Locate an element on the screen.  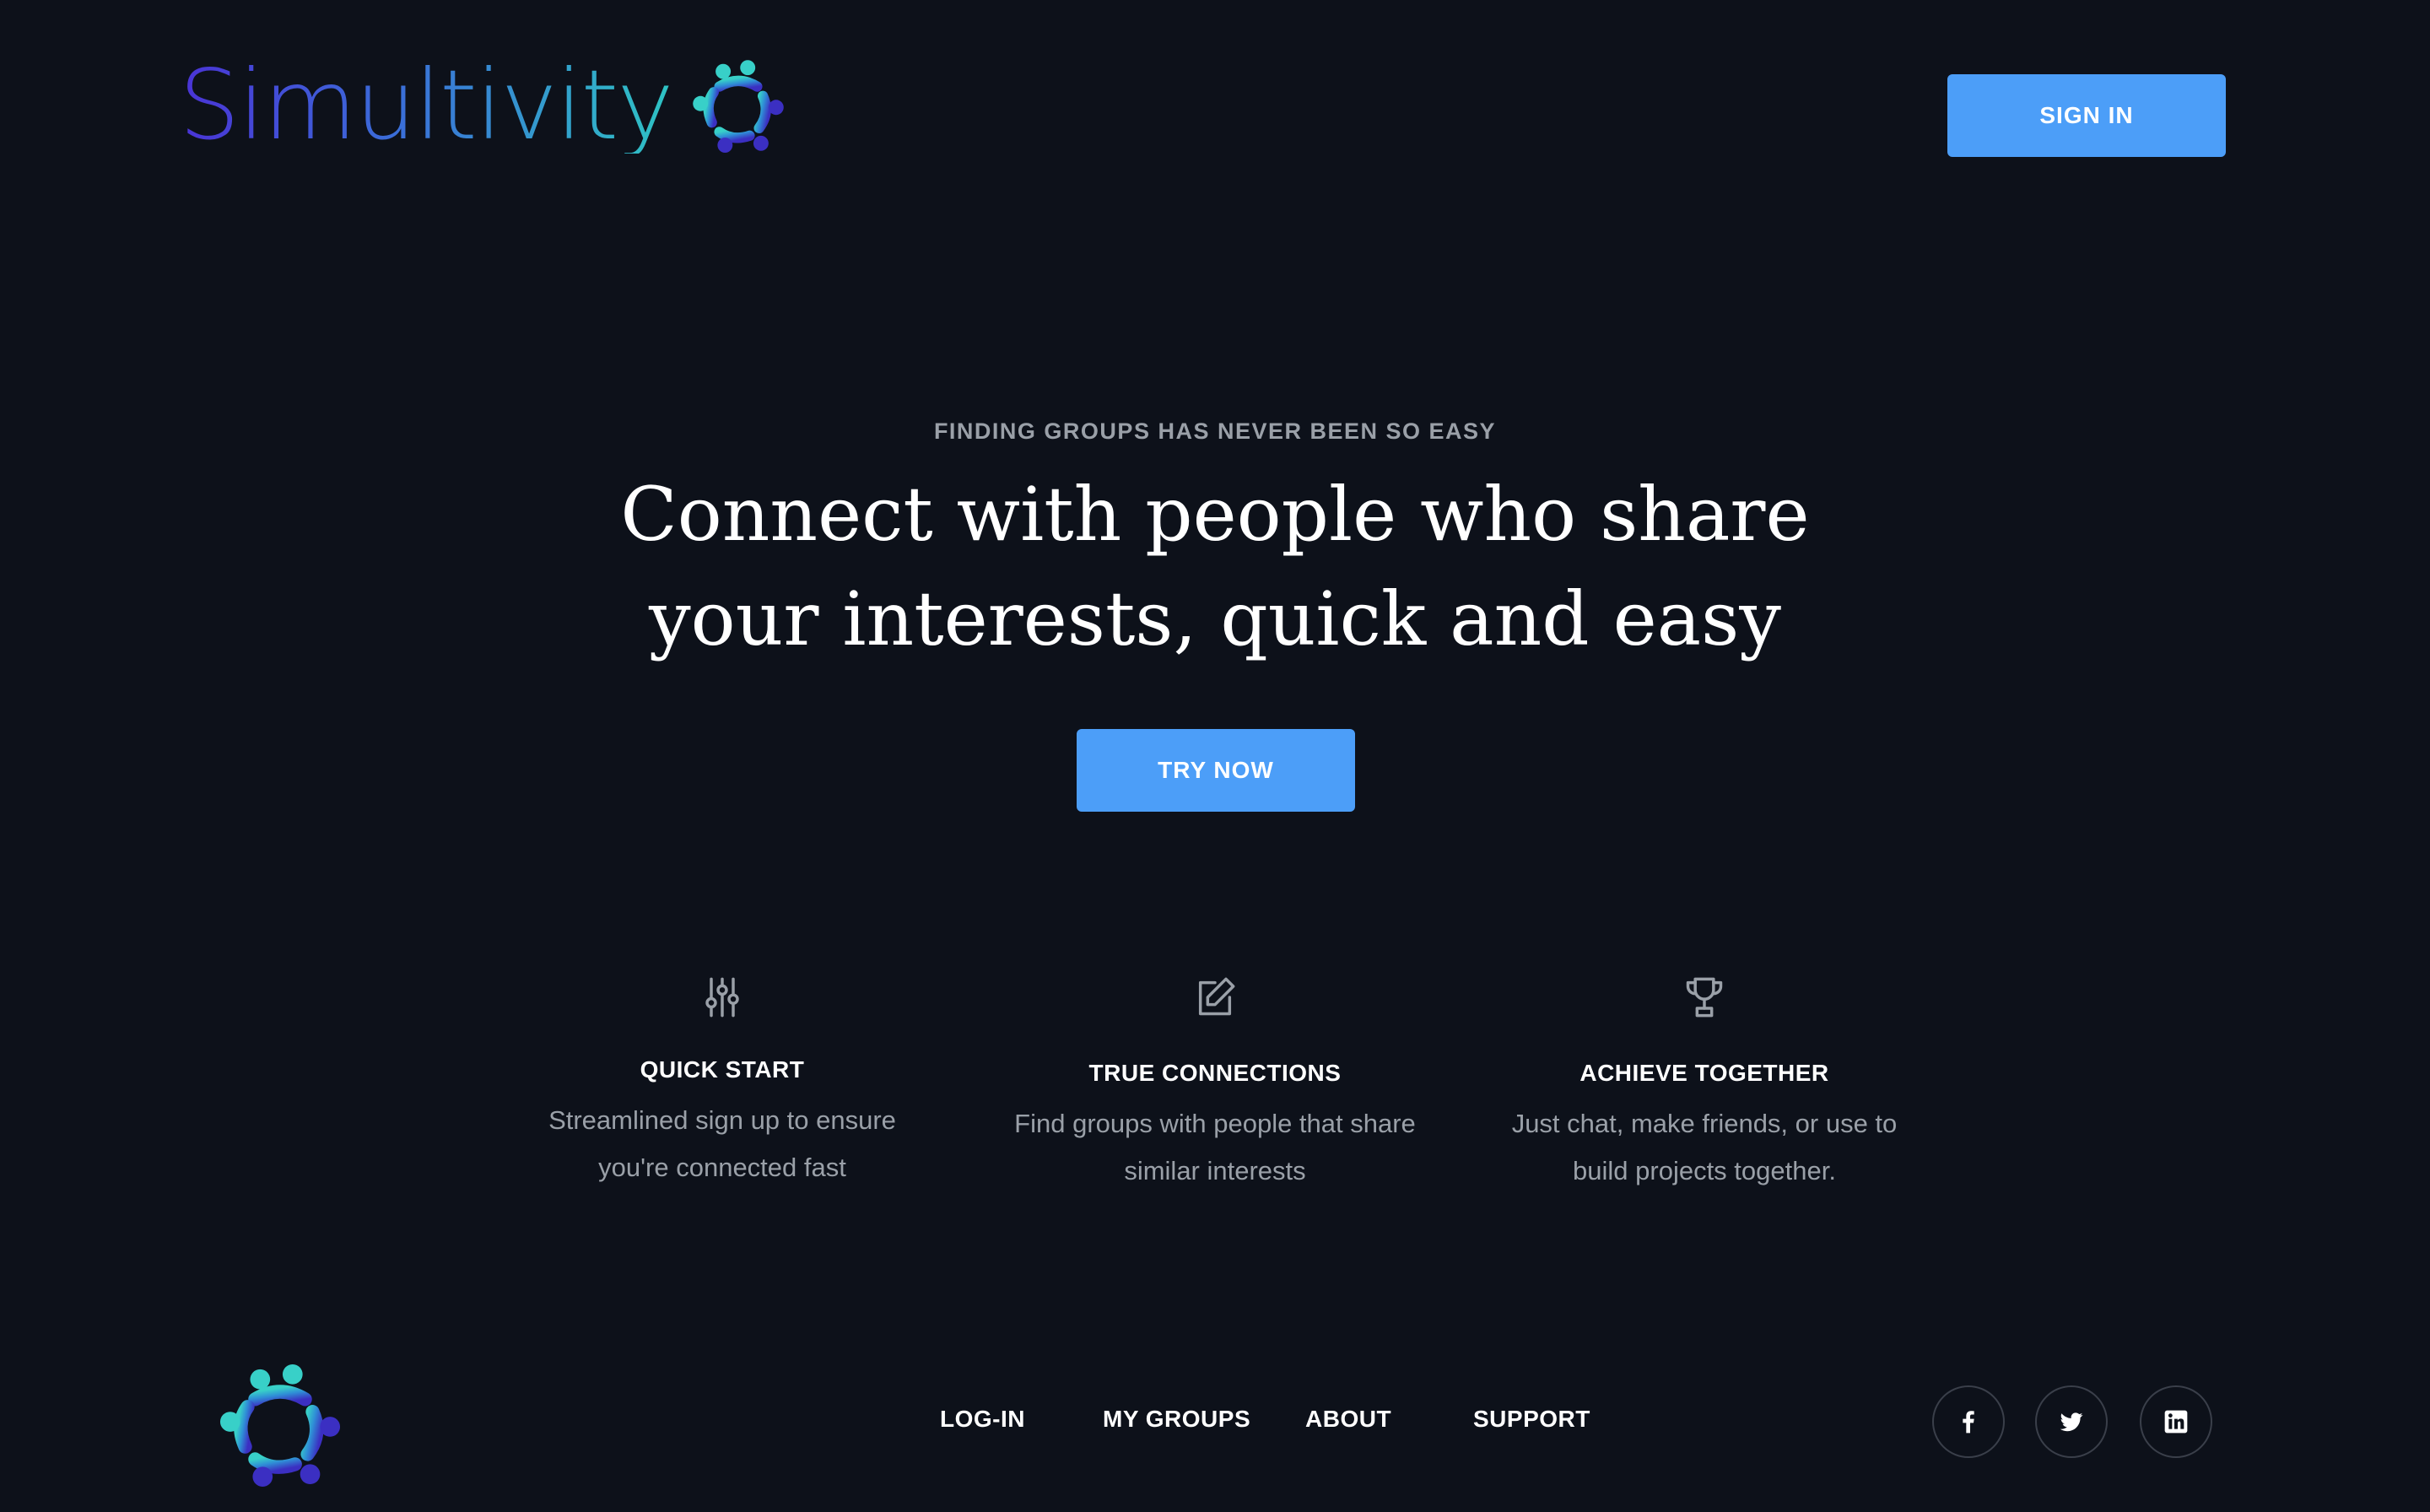
try-now-button: TRY NOW is located at coordinates (1216, 770).